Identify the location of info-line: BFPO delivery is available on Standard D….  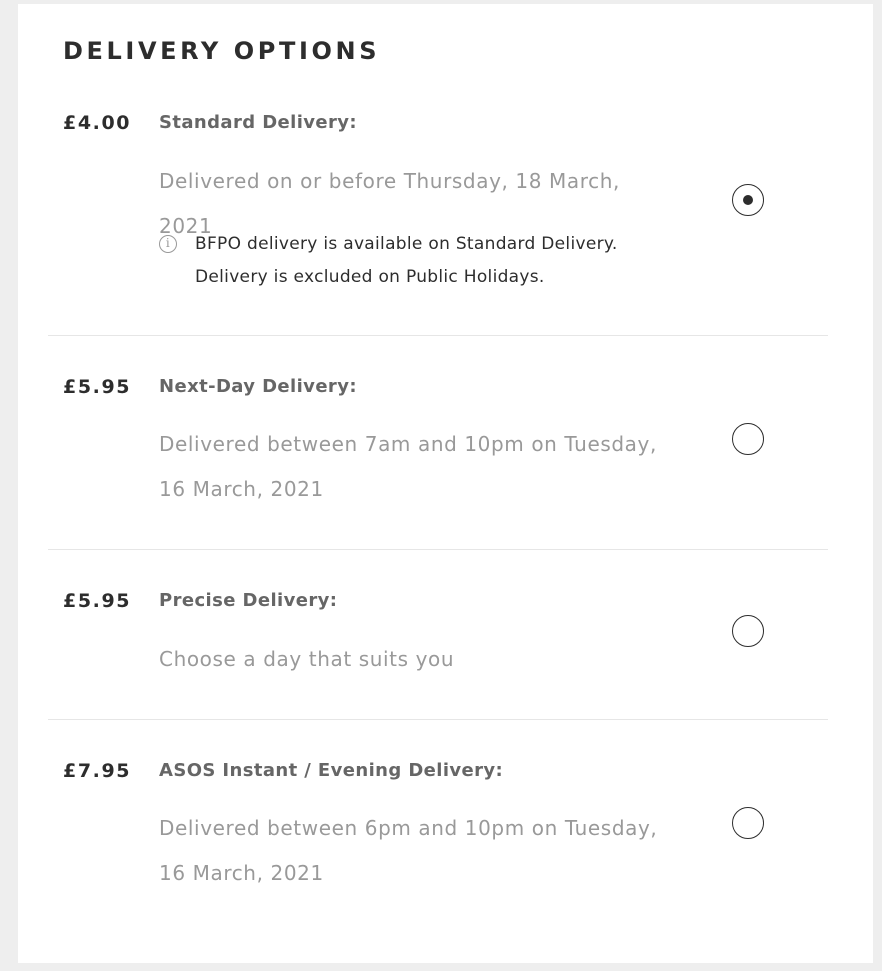
(406, 244).